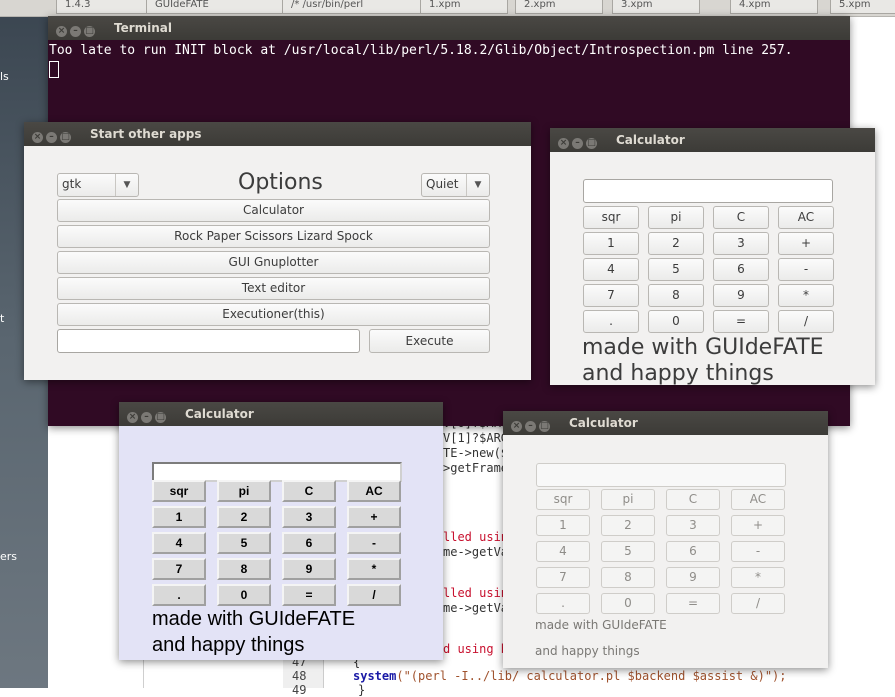 This screenshot has height=697, width=895. What do you see at coordinates (774, 7) in the screenshot?
I see `editor-tab: 4.xpm` at bounding box center [774, 7].